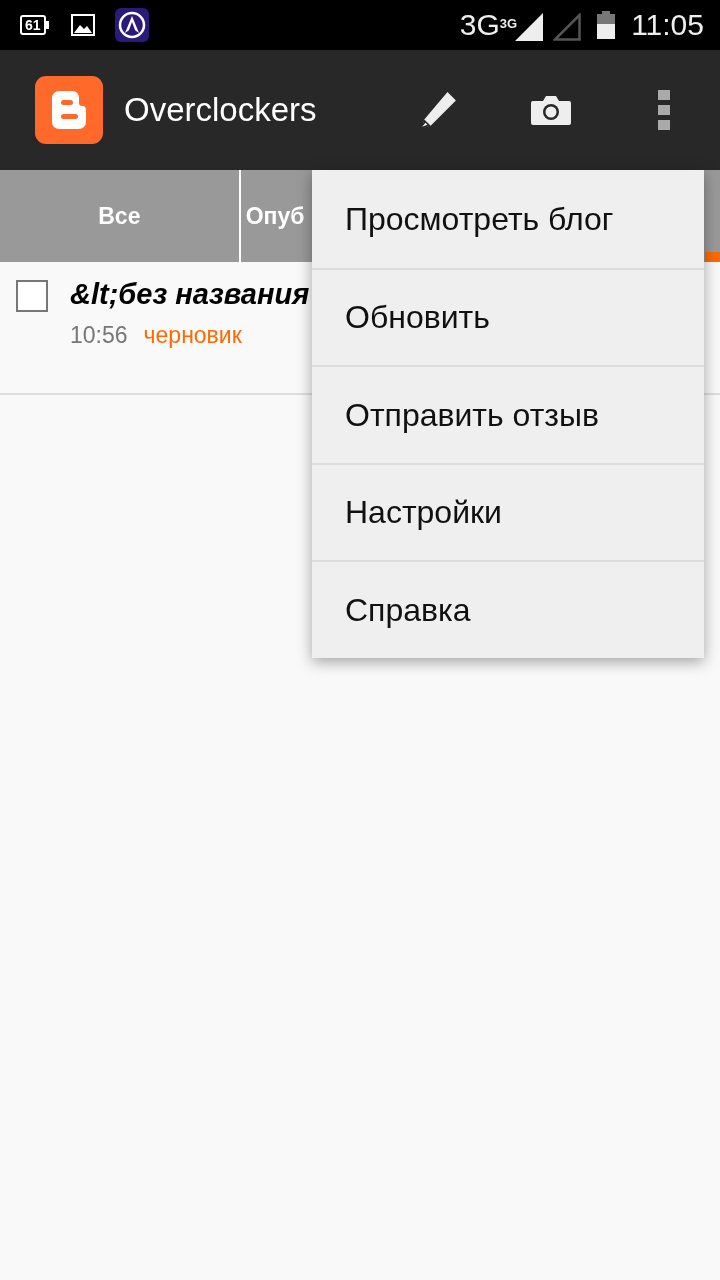 Image resolution: width=720 pixels, height=1280 pixels. I want to click on menu-item: Настройки, so click(508, 511).